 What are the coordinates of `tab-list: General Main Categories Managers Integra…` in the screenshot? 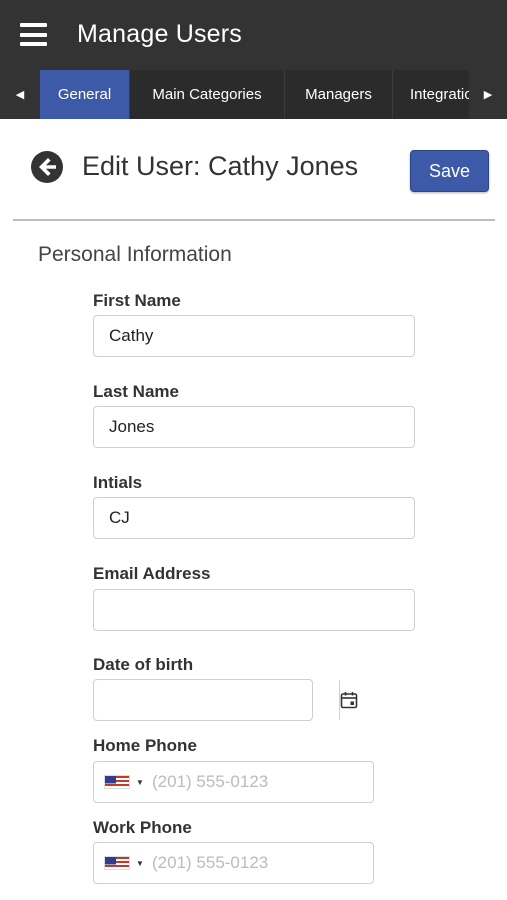 It's located at (254, 94).